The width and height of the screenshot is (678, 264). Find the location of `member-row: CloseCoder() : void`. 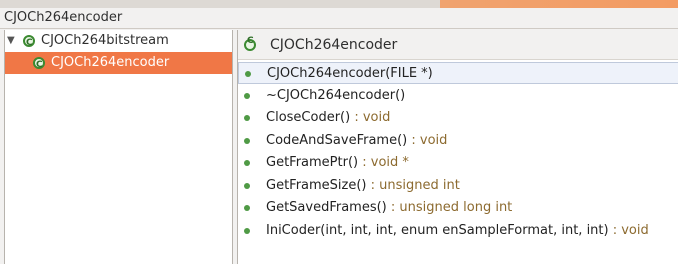

member-row: CloseCoder() : void is located at coordinates (458, 118).